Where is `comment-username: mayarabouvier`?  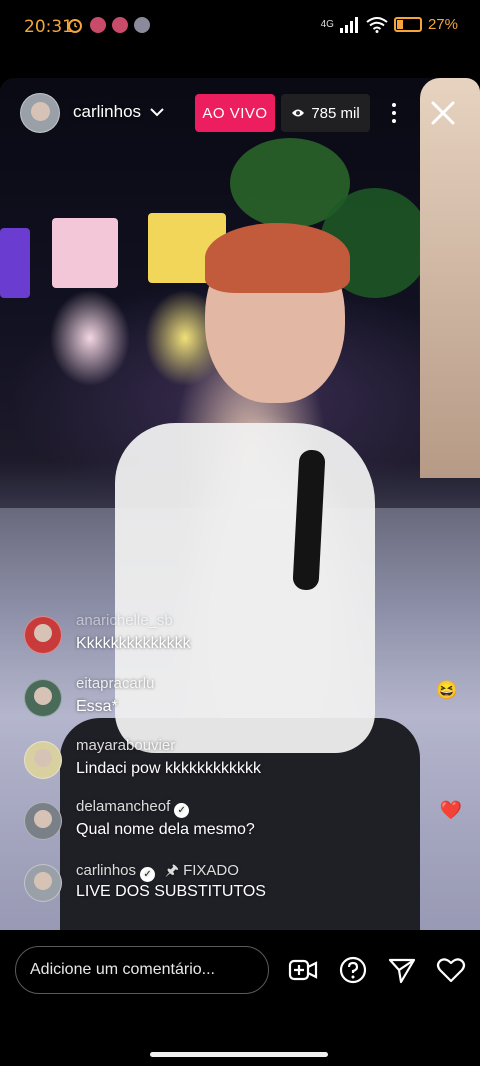 comment-username: mayarabouvier is located at coordinates (125, 745).